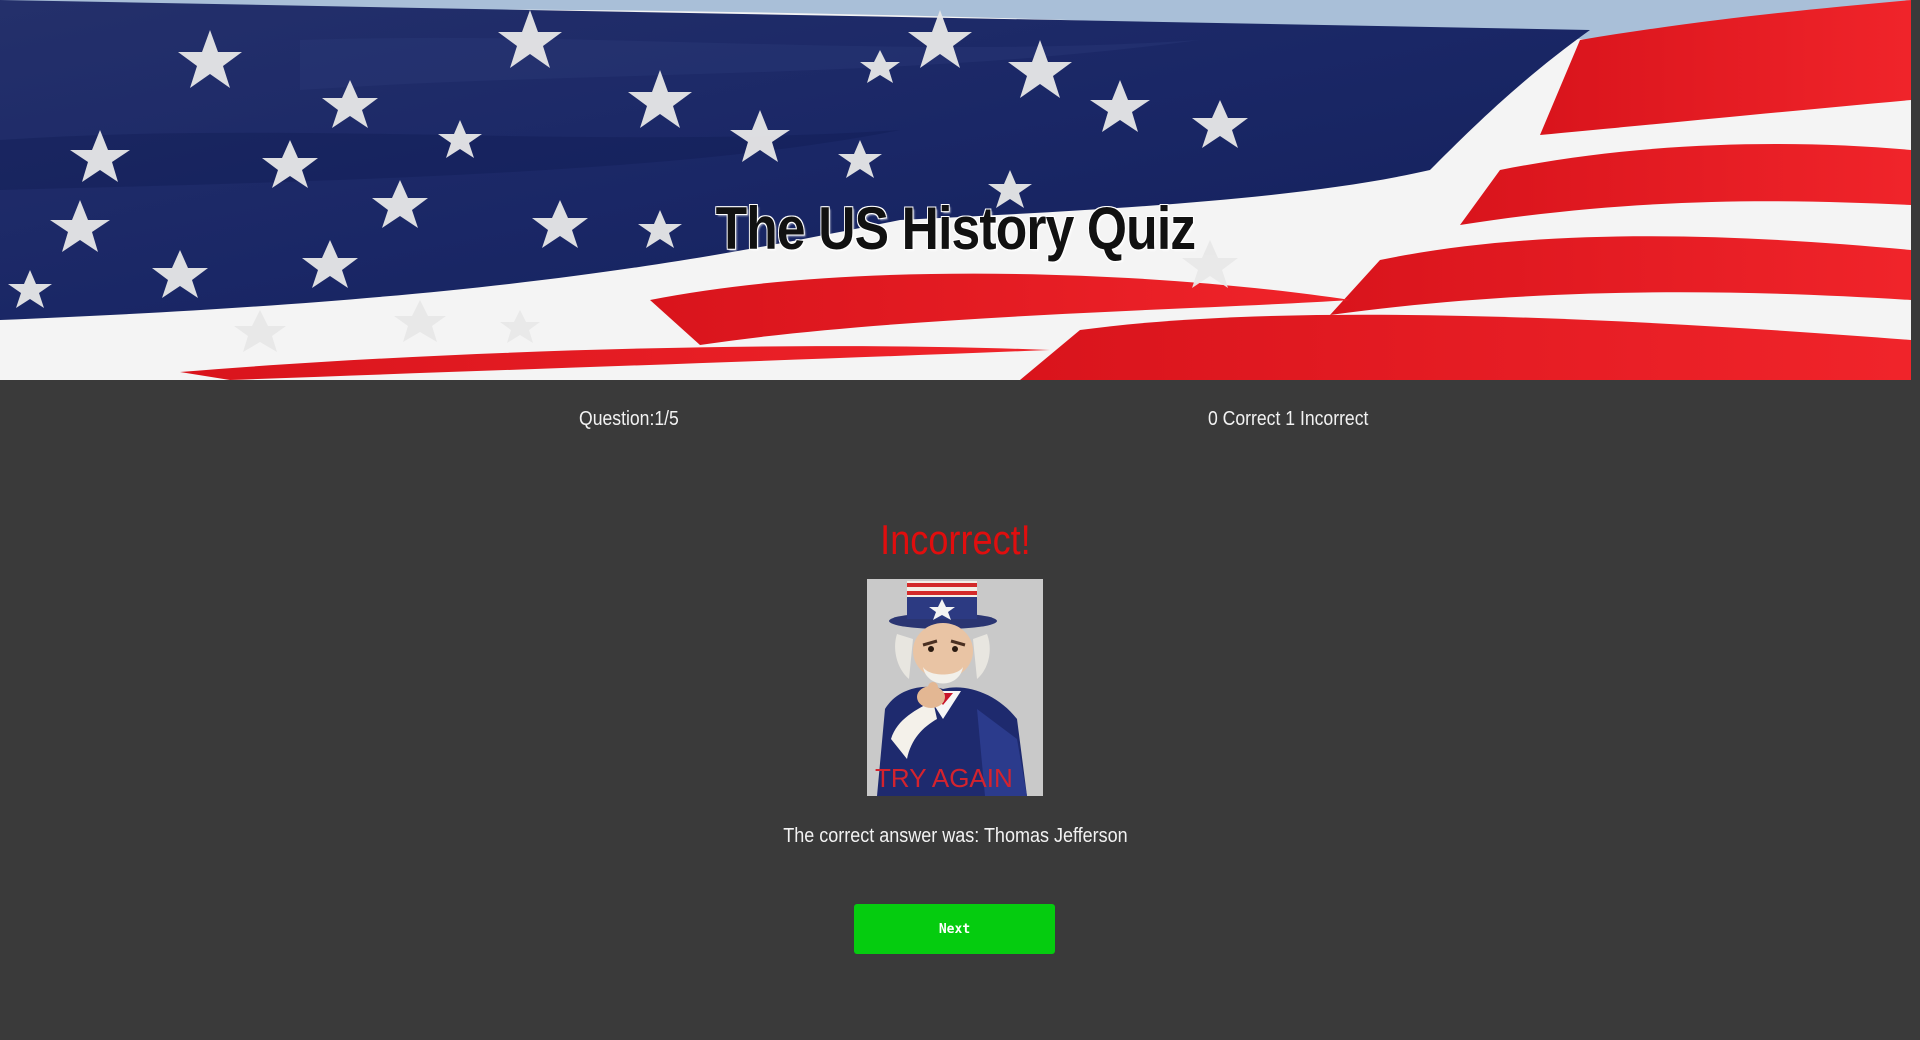  What do you see at coordinates (1915, 520) in the screenshot?
I see `scrollbar` at bounding box center [1915, 520].